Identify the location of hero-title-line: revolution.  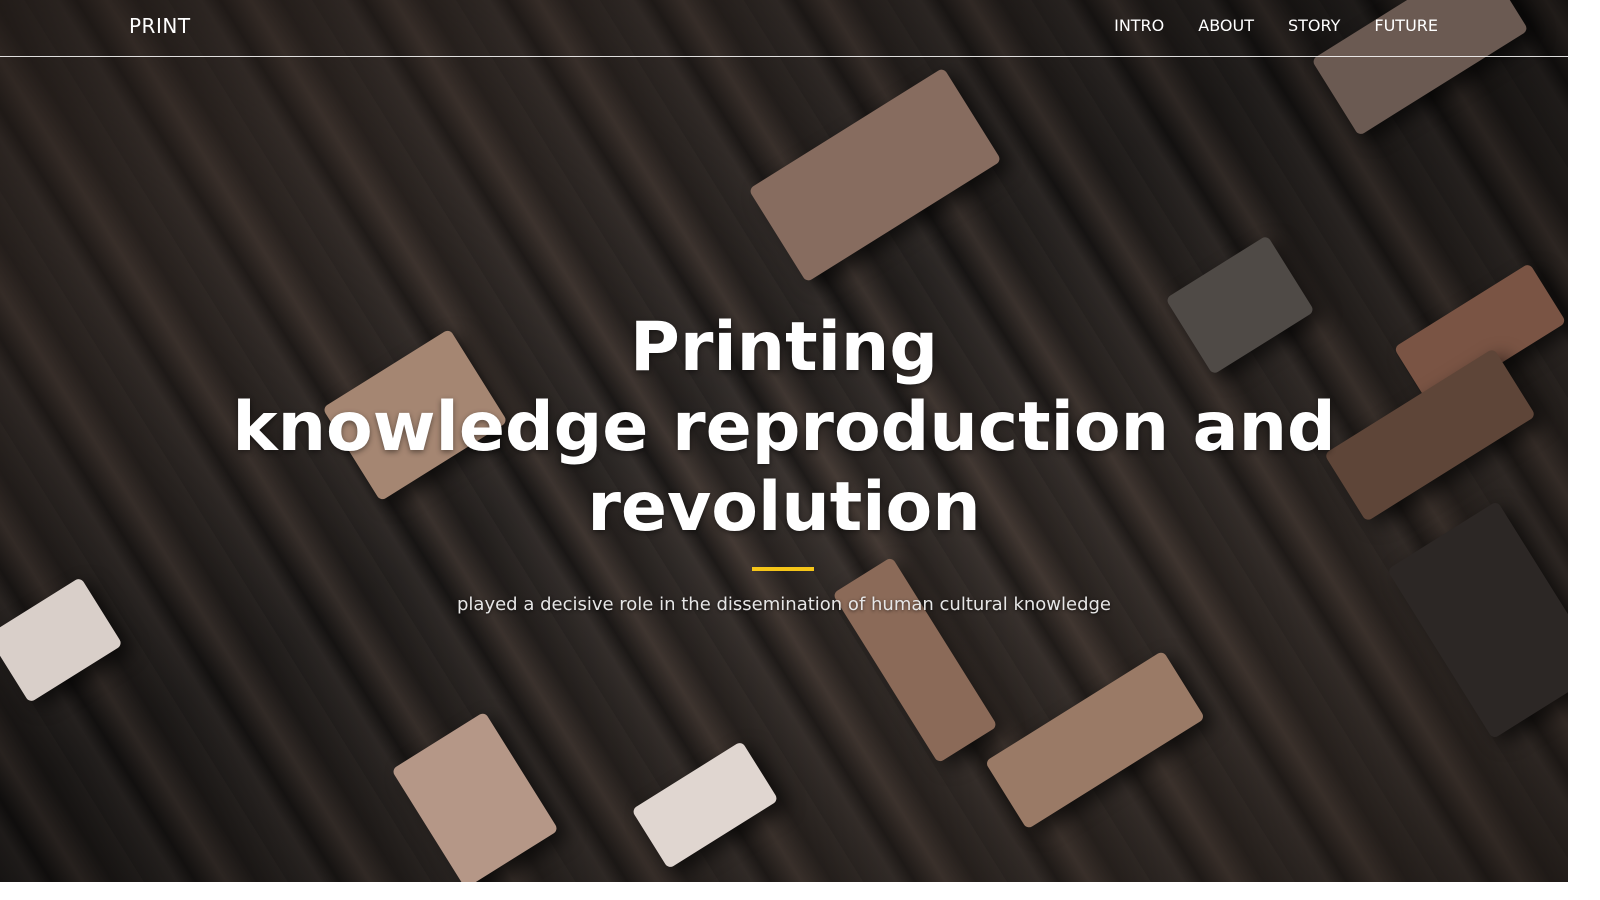
(784, 507).